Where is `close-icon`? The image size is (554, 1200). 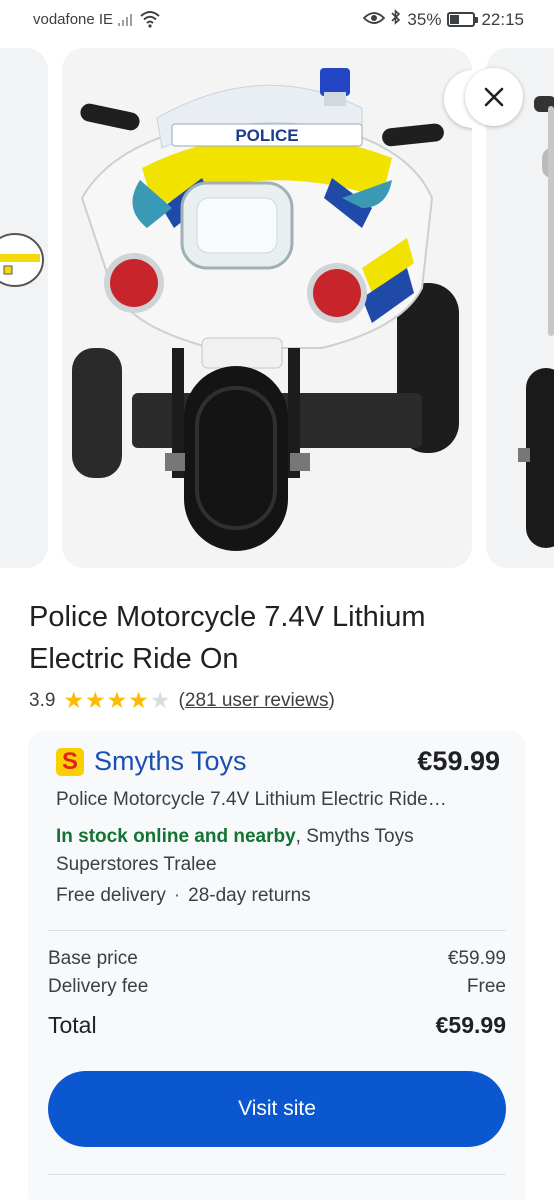 close-icon is located at coordinates (494, 97).